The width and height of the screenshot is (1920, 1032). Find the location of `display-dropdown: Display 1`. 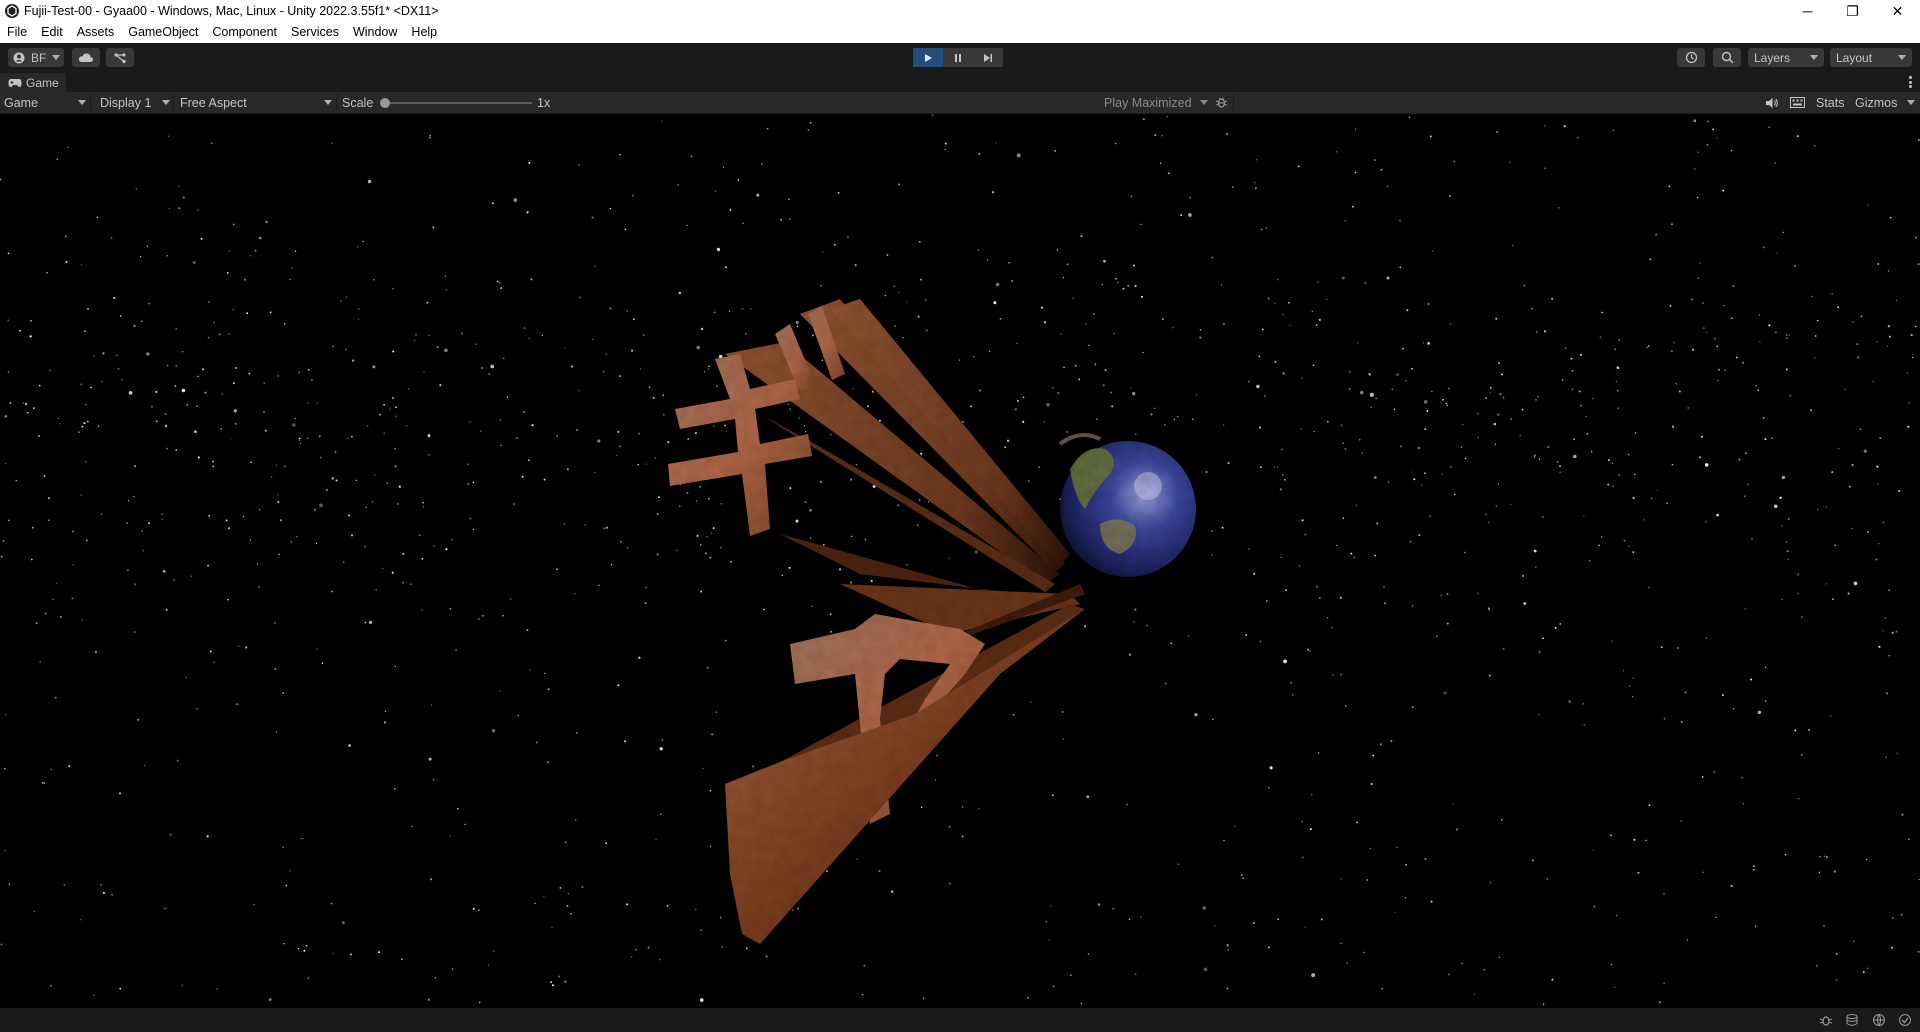

display-dropdown: Display 1 is located at coordinates (135, 102).